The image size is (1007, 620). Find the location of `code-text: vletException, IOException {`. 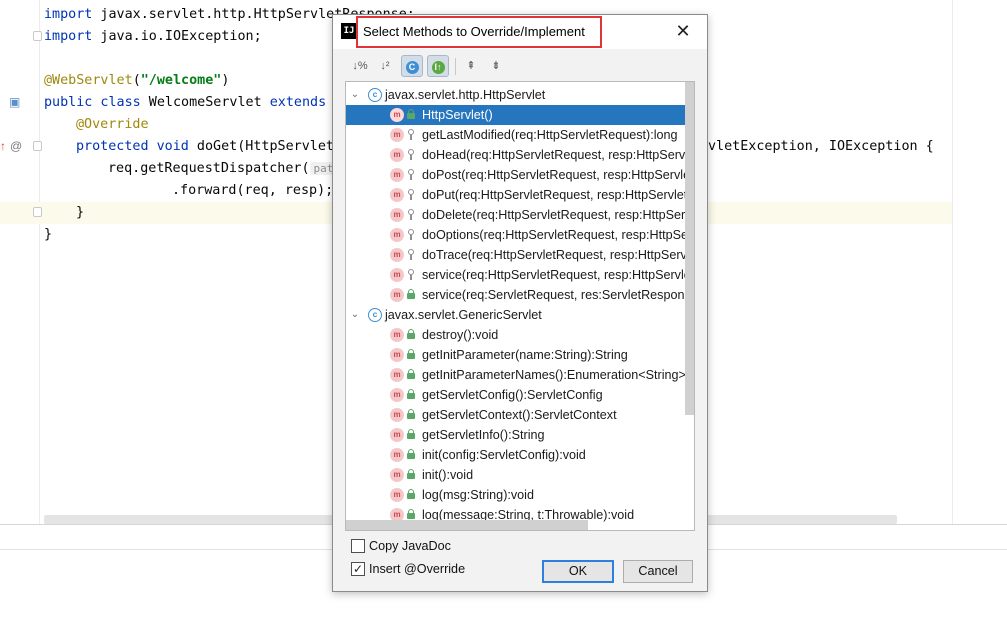

code-text: vletException, IOException { is located at coordinates (821, 146).